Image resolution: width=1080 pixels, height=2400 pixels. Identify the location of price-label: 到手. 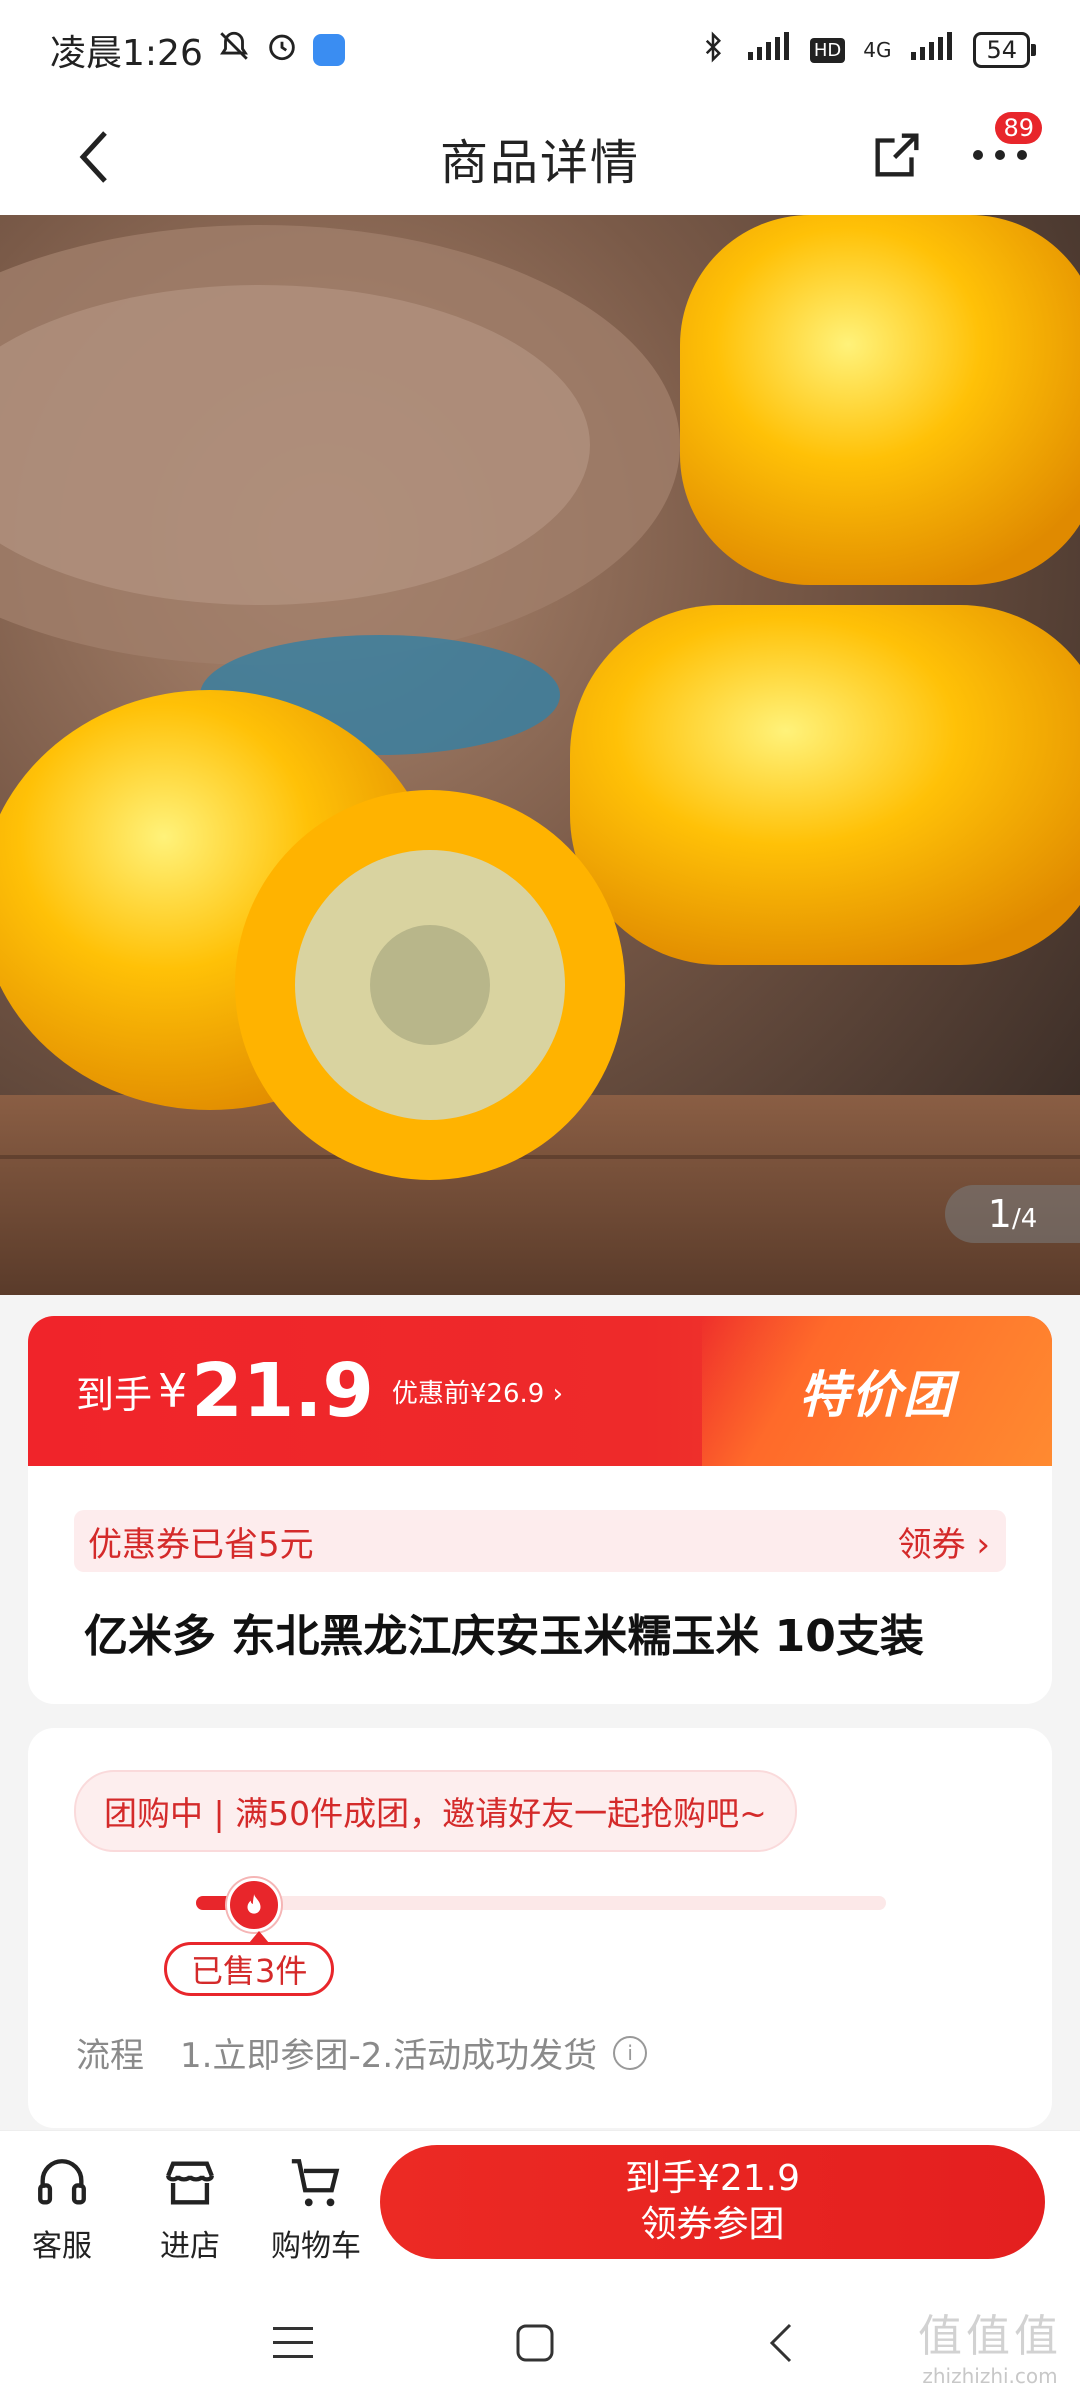
(114, 1394).